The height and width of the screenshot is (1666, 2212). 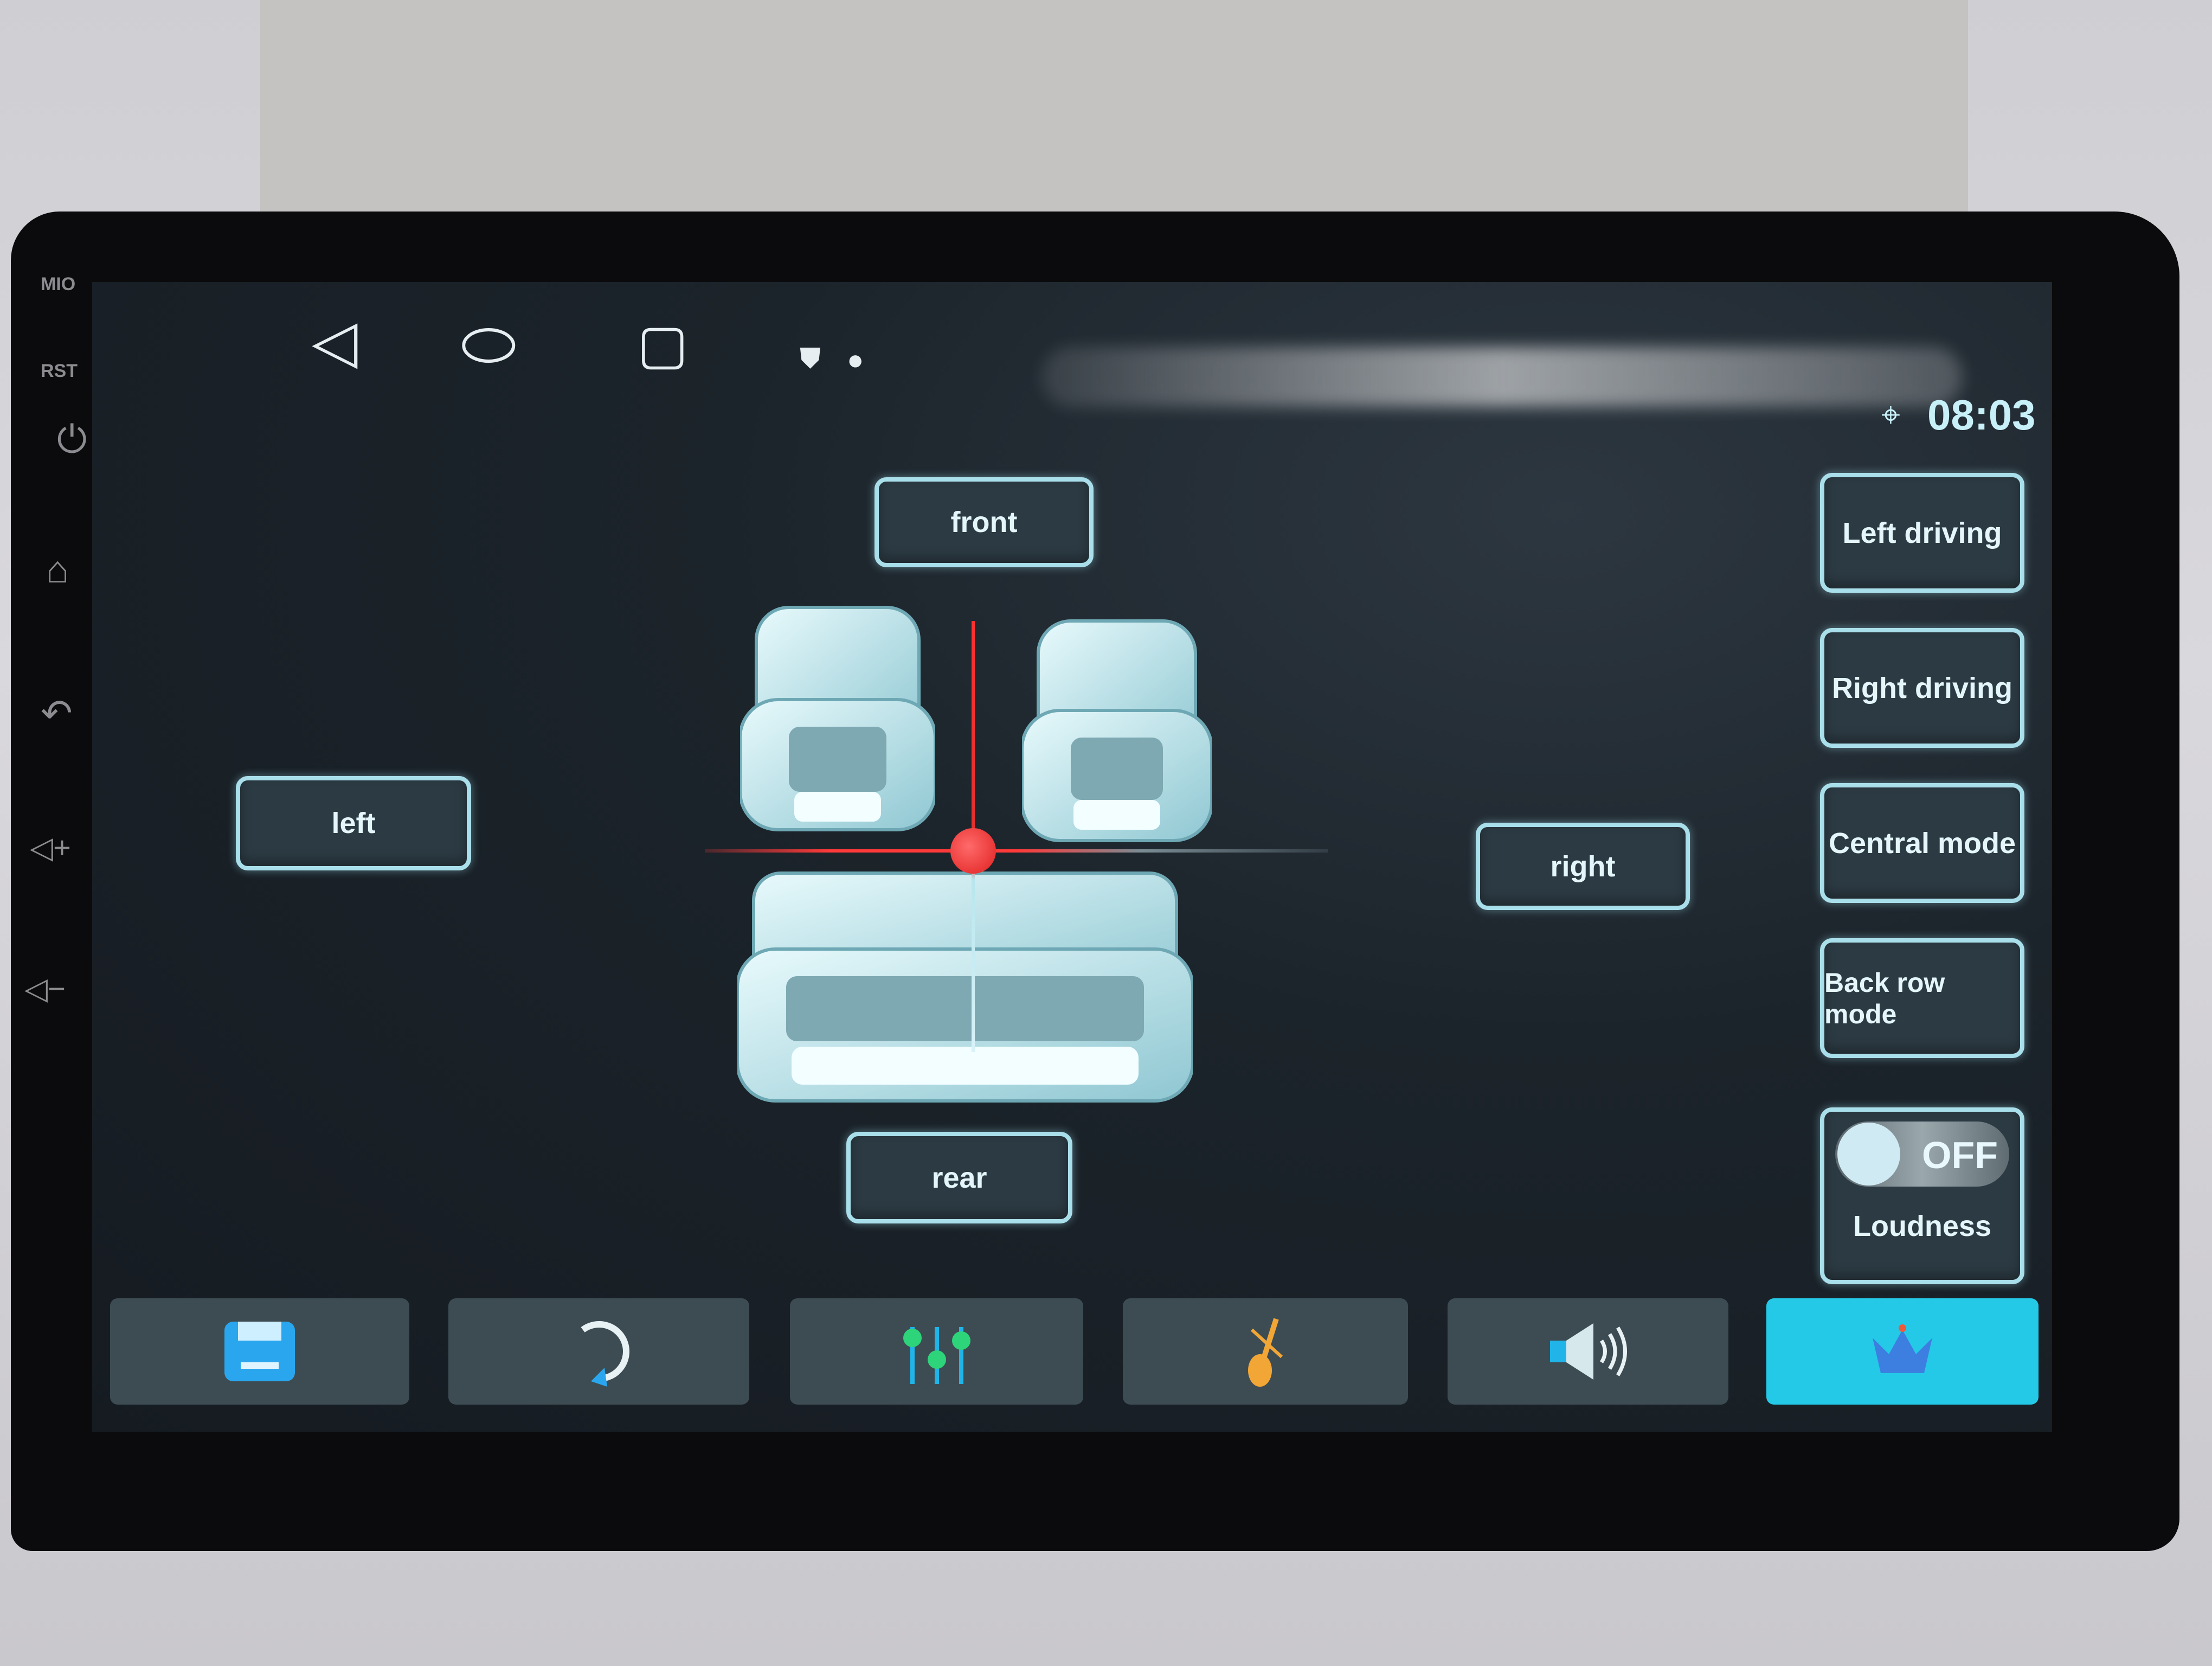 What do you see at coordinates (1922, 843) in the screenshot?
I see `central-mode-button: Central mode` at bounding box center [1922, 843].